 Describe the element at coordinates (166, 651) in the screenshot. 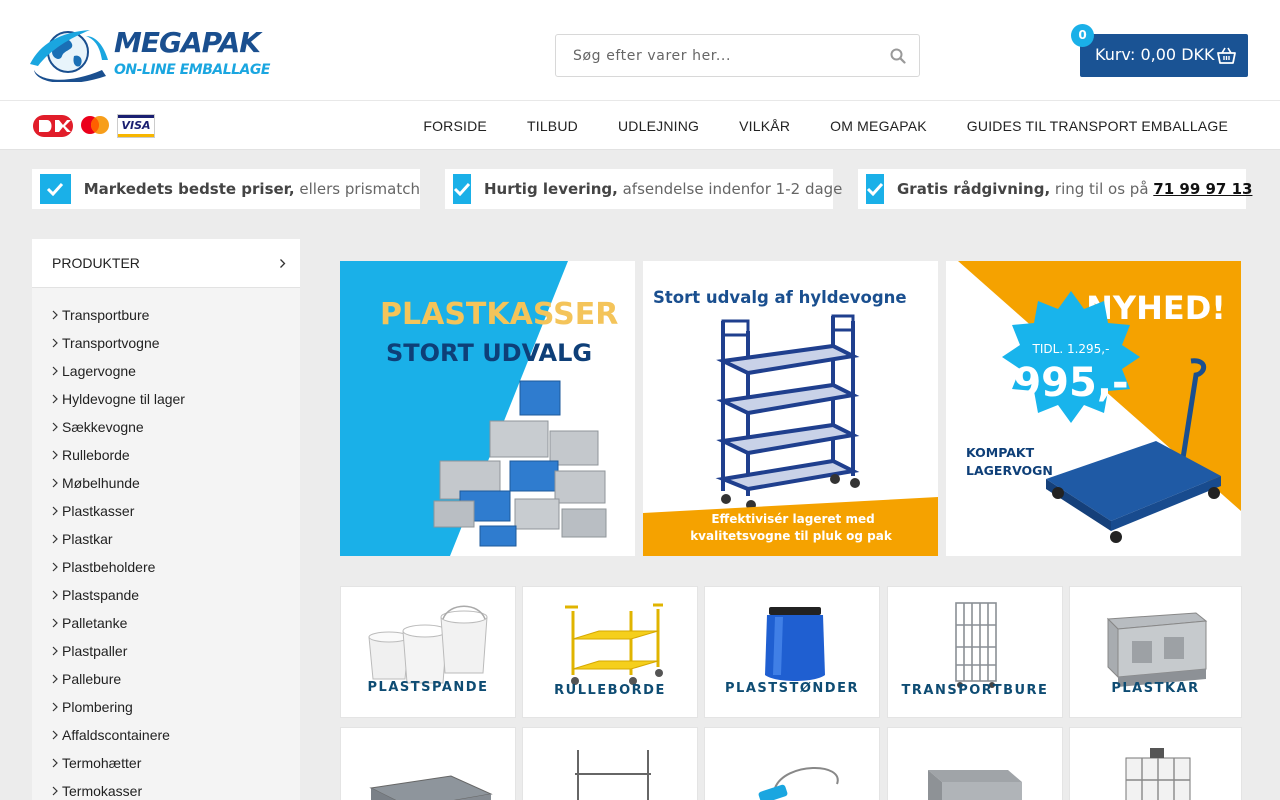

I see `sidebar-item: Plastpaller` at that location.